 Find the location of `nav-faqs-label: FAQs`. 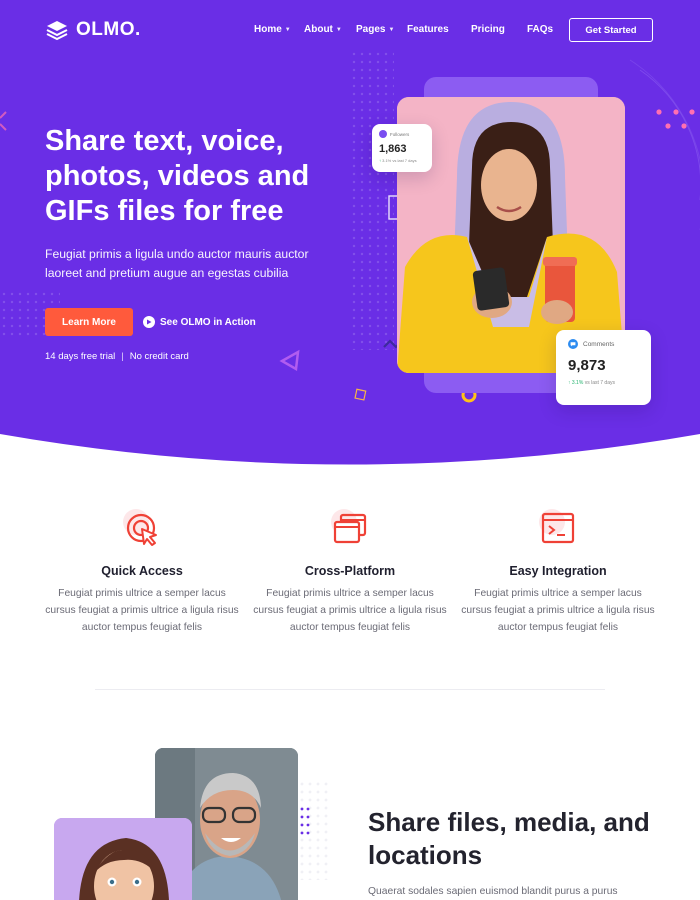

nav-faqs-label: FAQs is located at coordinates (540, 29).